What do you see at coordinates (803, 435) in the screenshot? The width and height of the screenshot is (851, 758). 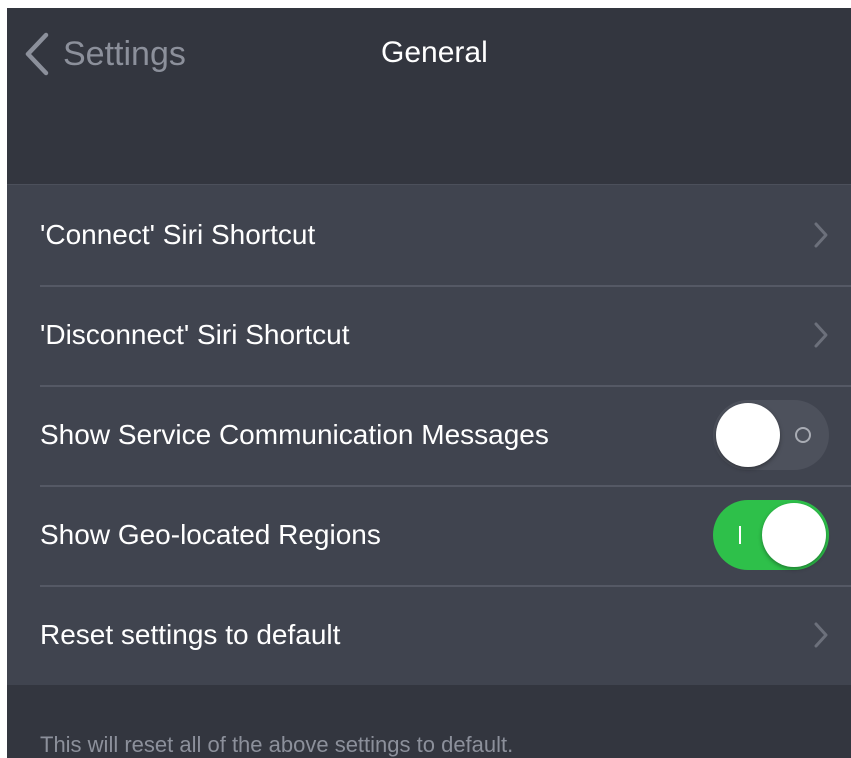 I see `toggle-off-mark-icon` at bounding box center [803, 435].